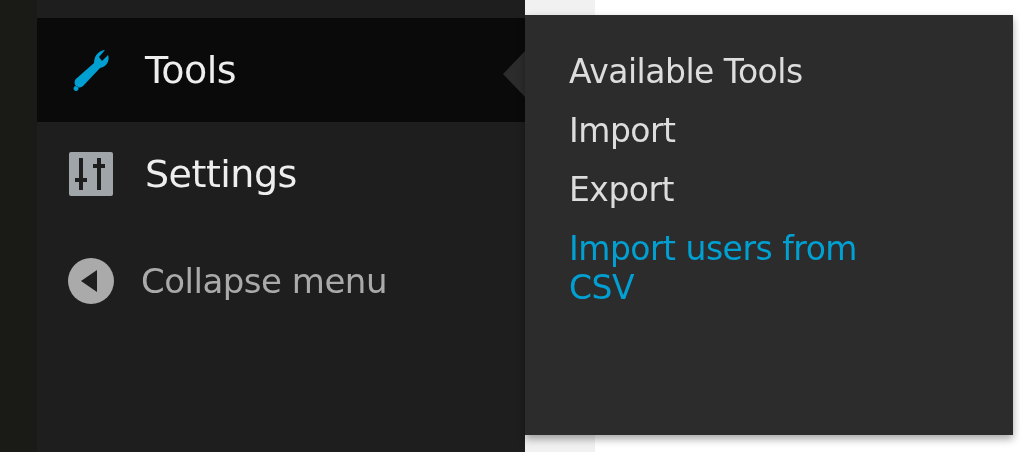 The height and width of the screenshot is (452, 1020). What do you see at coordinates (281, 281) in the screenshot?
I see `collapse-menu-button: Collapse menu` at bounding box center [281, 281].